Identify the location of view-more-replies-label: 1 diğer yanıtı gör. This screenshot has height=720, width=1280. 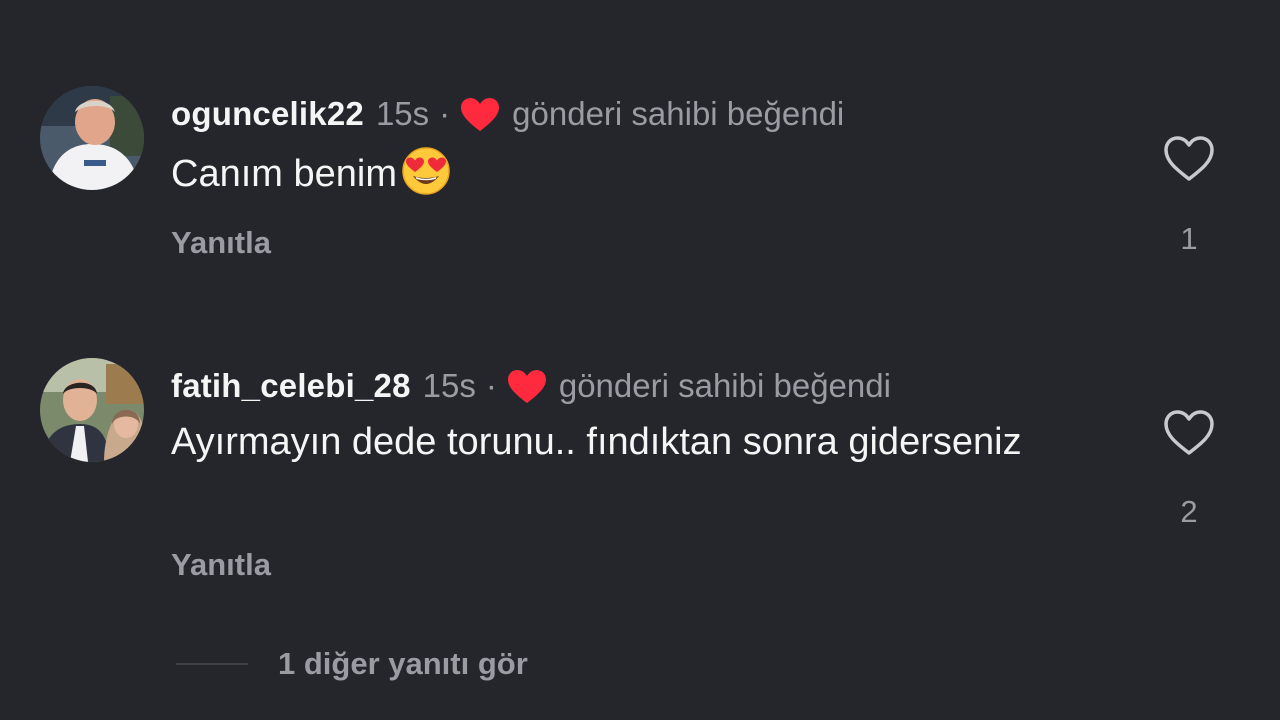
(403, 663).